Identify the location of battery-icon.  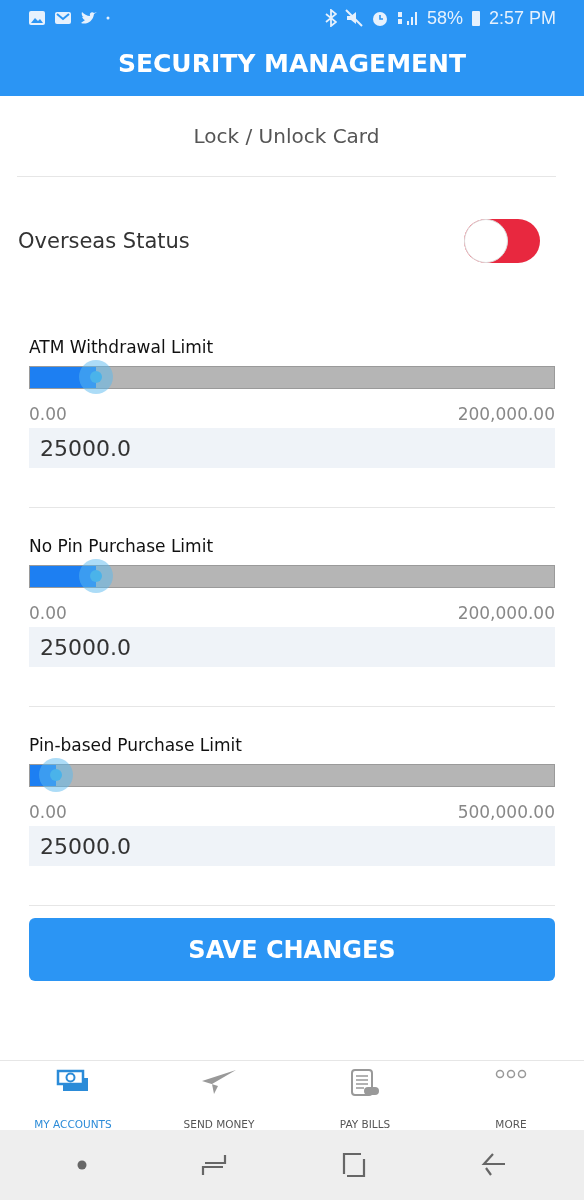
(475, 18).